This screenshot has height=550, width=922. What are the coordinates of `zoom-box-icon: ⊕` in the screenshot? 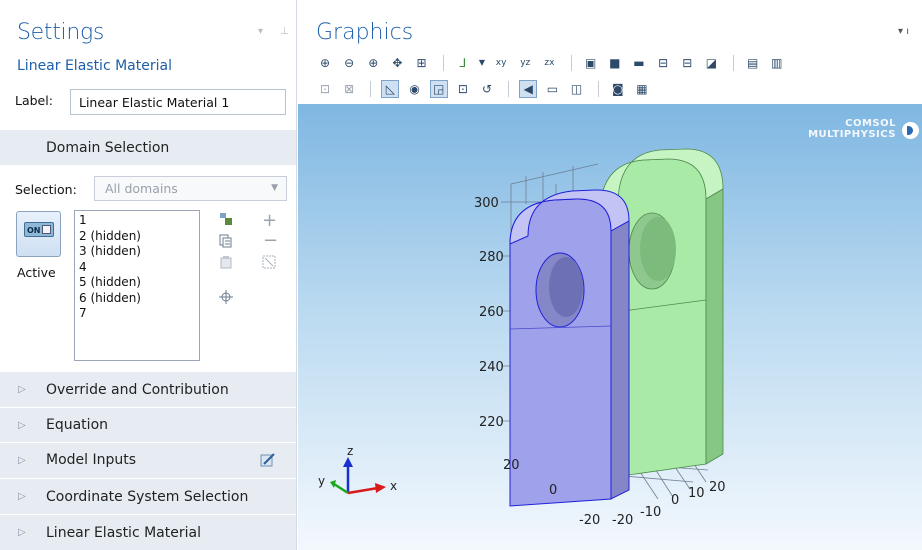 It's located at (373, 63).